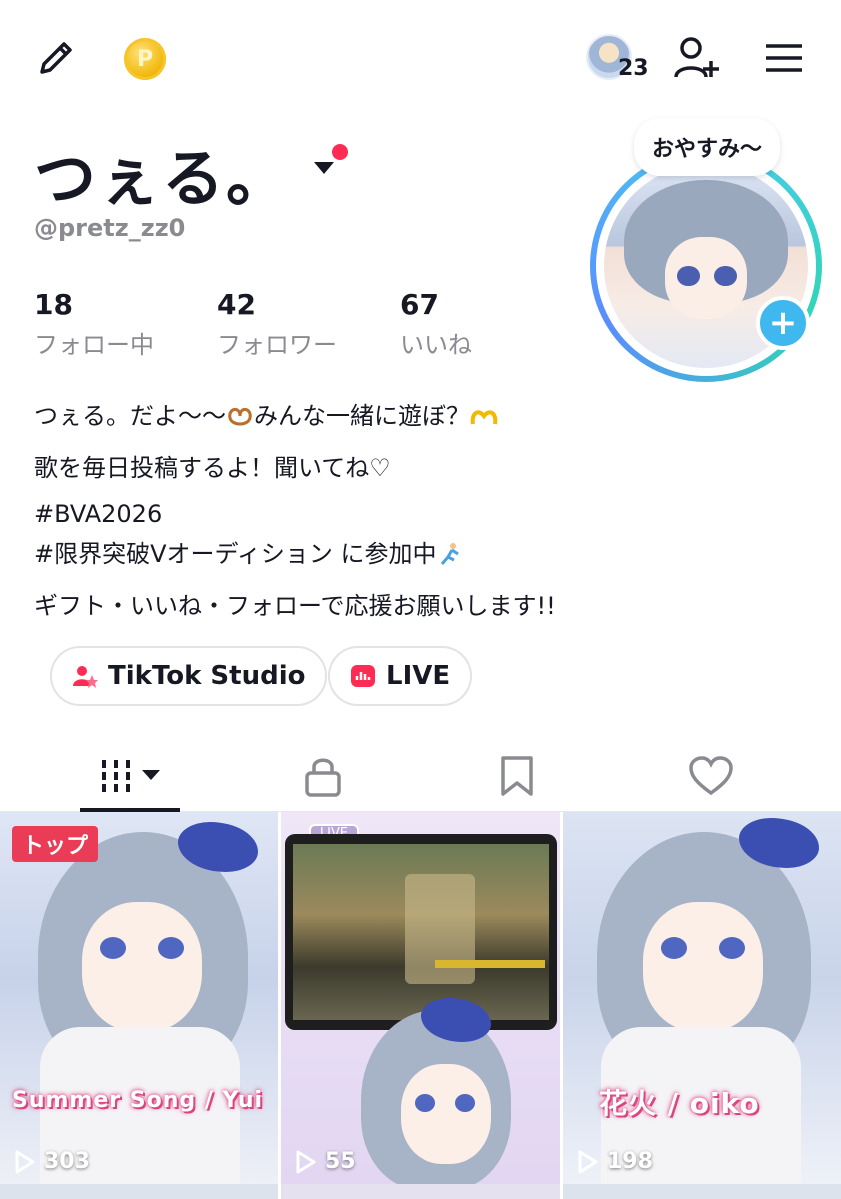 This screenshot has width=841, height=1199. I want to click on profile-stats: 18 フォロー中 42 フォロワー 67 いいね, so click(308, 324).